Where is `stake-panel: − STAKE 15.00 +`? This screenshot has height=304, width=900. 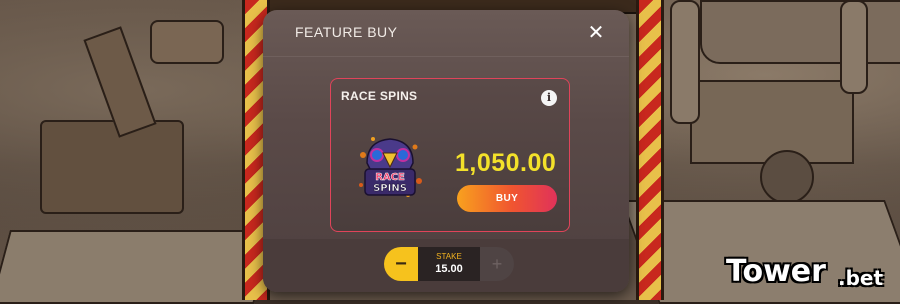 stake-panel: − STAKE 15.00 + is located at coordinates (446, 265).